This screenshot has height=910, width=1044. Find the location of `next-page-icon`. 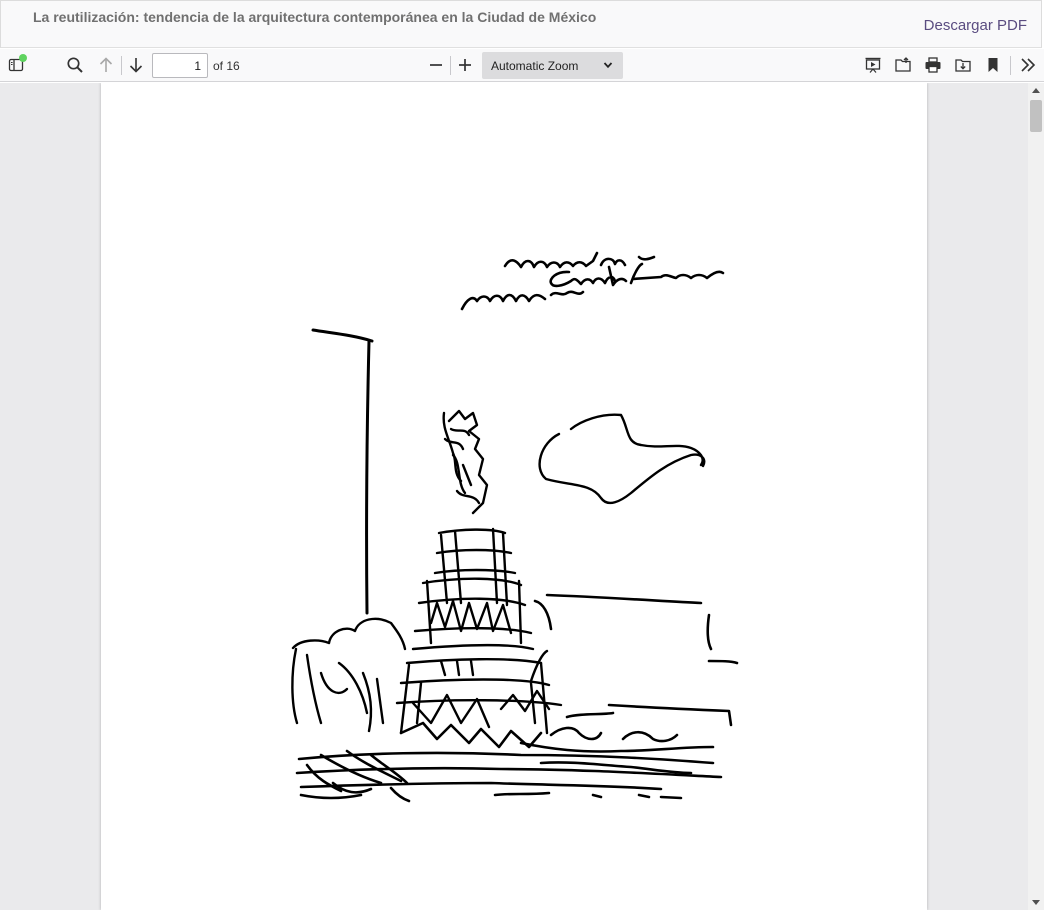

next-page-icon is located at coordinates (136, 65).